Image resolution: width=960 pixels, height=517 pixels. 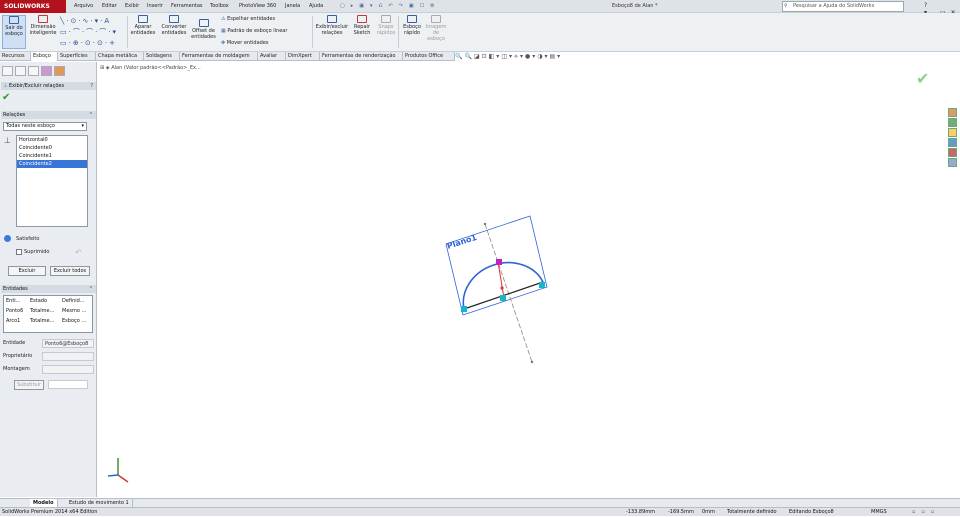 What do you see at coordinates (462, 242) in the screenshot?
I see `plane1-label: Plano1` at bounding box center [462, 242].